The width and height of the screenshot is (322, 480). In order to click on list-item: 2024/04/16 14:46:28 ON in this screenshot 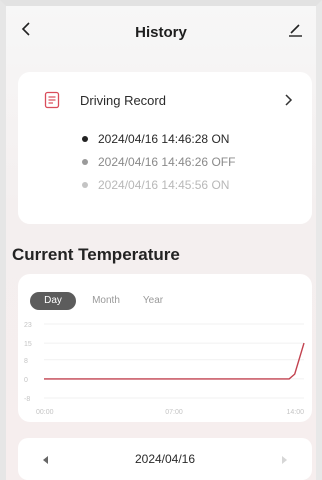, I will do `click(158, 143)`.